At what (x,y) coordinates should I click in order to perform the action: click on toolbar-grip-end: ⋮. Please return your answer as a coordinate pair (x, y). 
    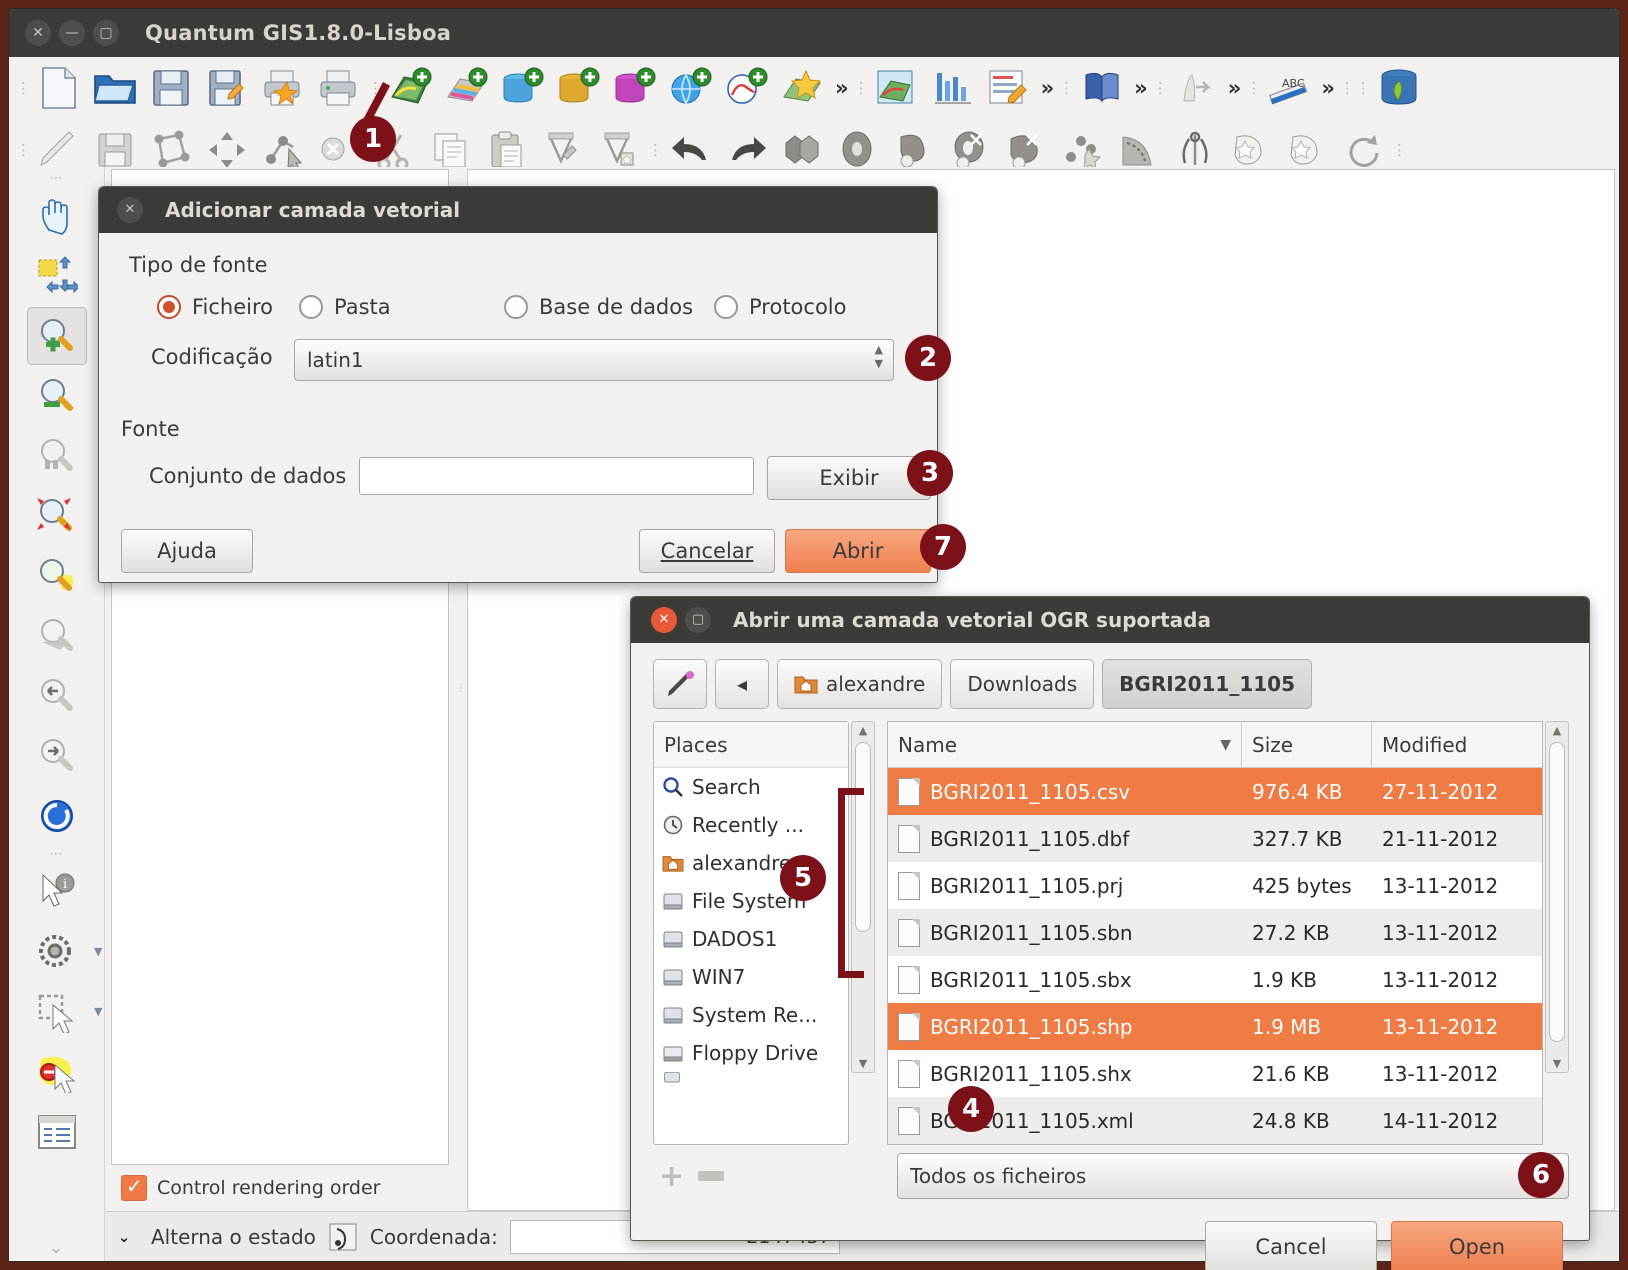
    Looking at the image, I should click on (1399, 150).